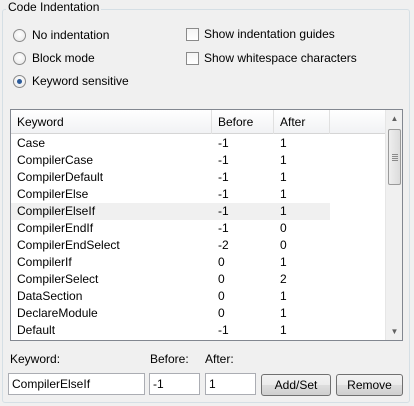 This screenshot has height=406, width=414. Describe the element at coordinates (80, 81) in the screenshot. I see `radio-label: Keyword sensitive` at that location.